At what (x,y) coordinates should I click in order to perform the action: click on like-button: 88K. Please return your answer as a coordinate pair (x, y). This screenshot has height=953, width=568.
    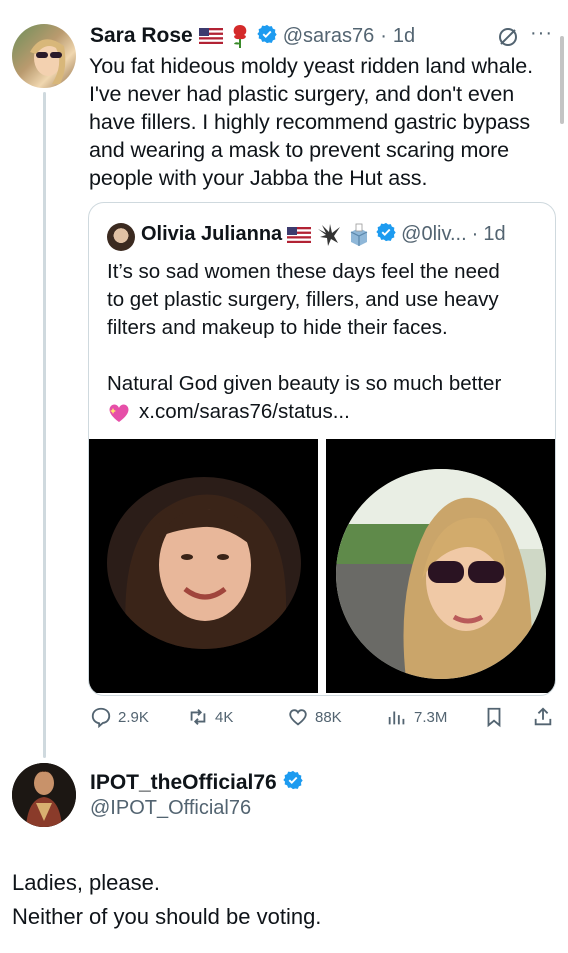
    Looking at the image, I should click on (314, 717).